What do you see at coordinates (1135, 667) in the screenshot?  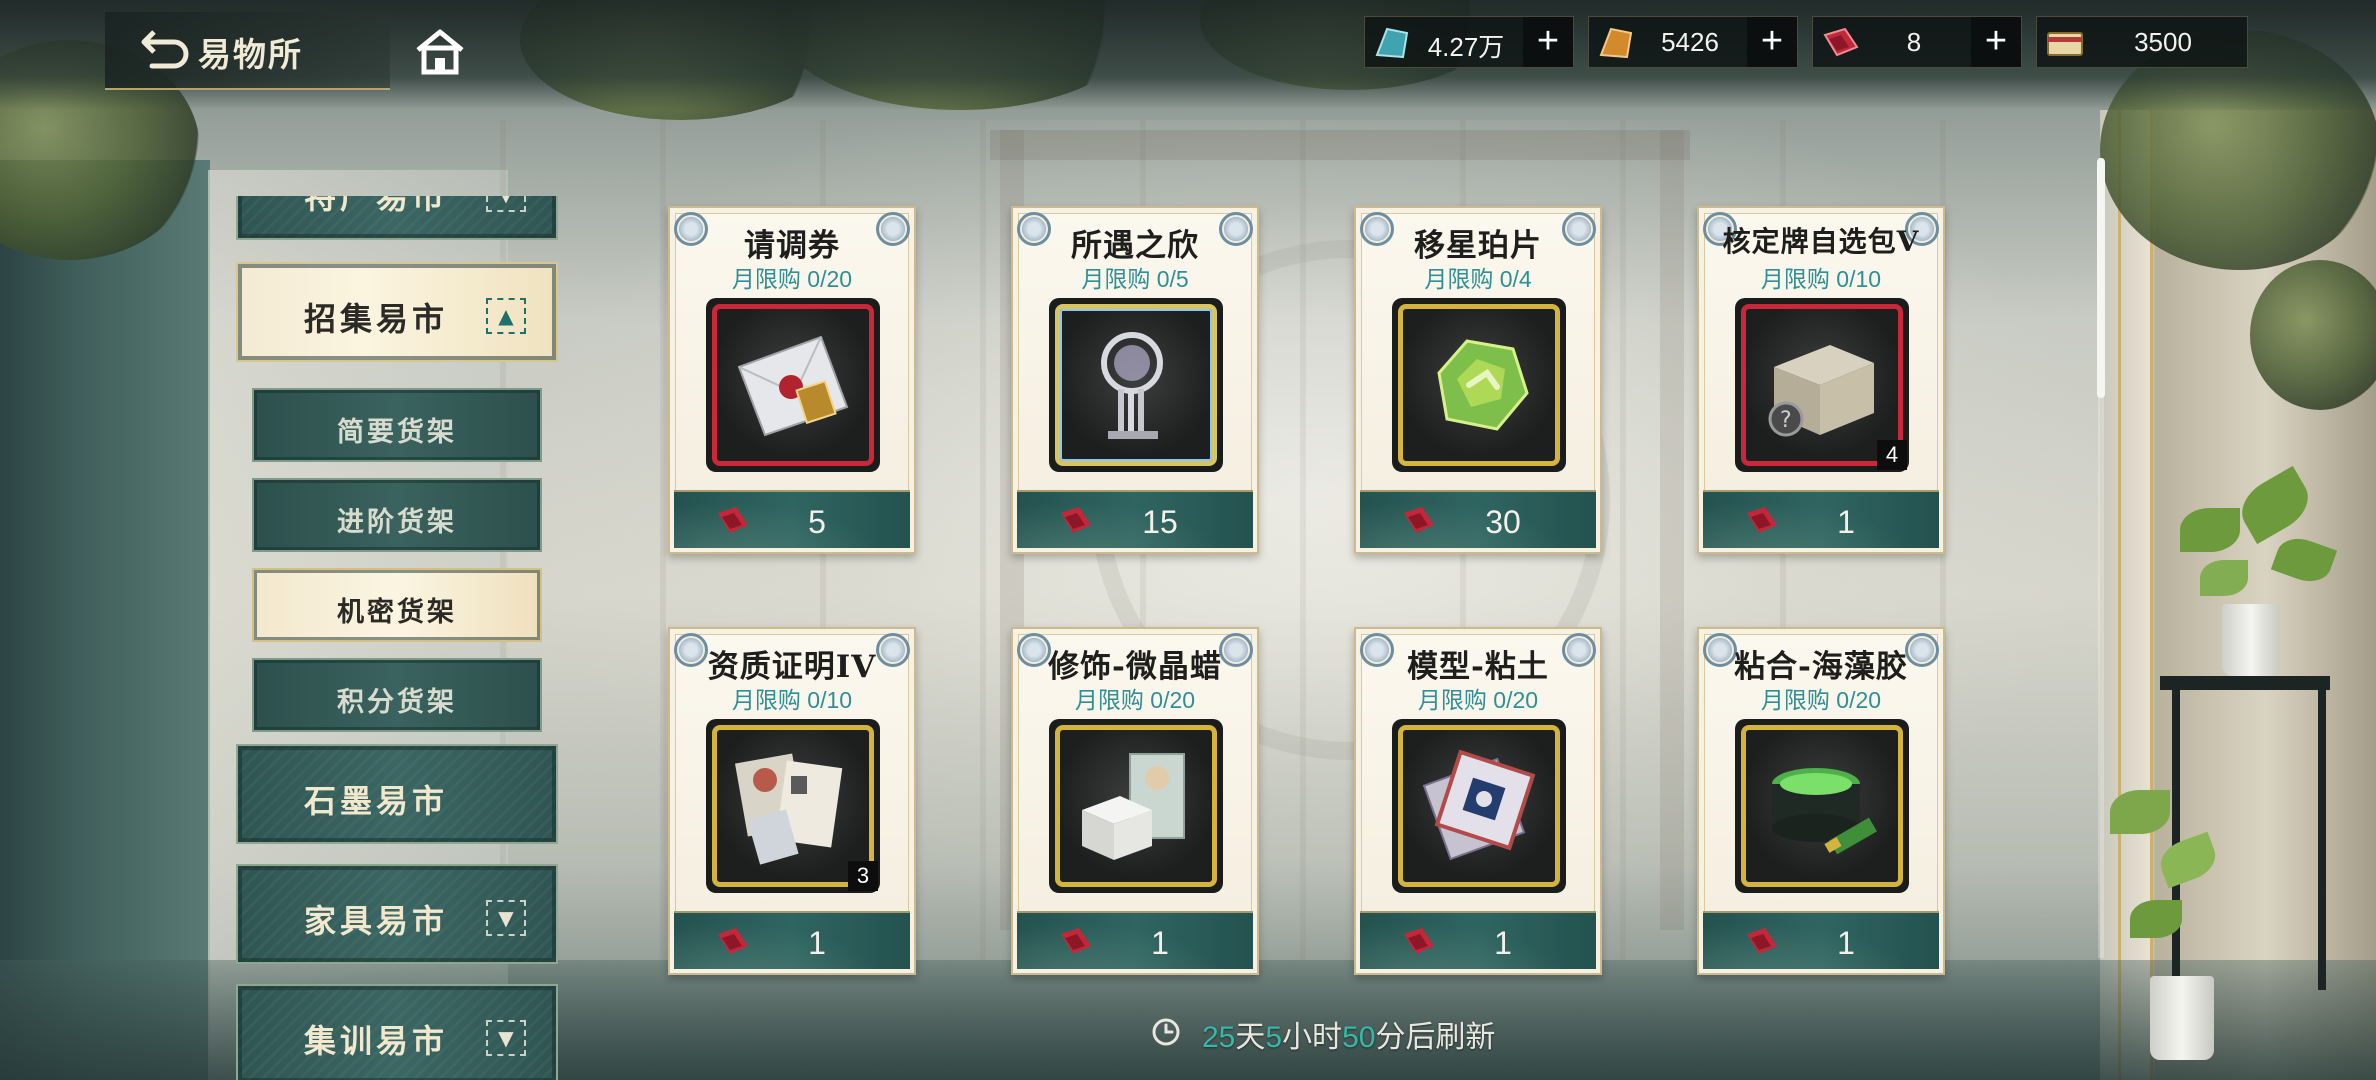 I see `product-name: 修饰-微晶蜡` at bounding box center [1135, 667].